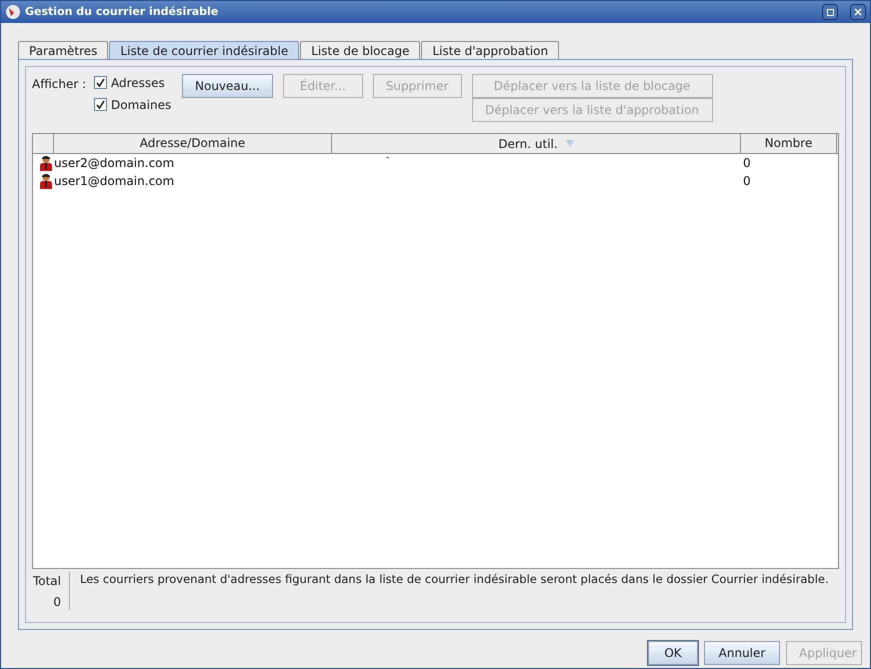 The width and height of the screenshot is (871, 669). What do you see at coordinates (121, 12) in the screenshot?
I see `window-title: Gestion du courrier indésirable` at bounding box center [121, 12].